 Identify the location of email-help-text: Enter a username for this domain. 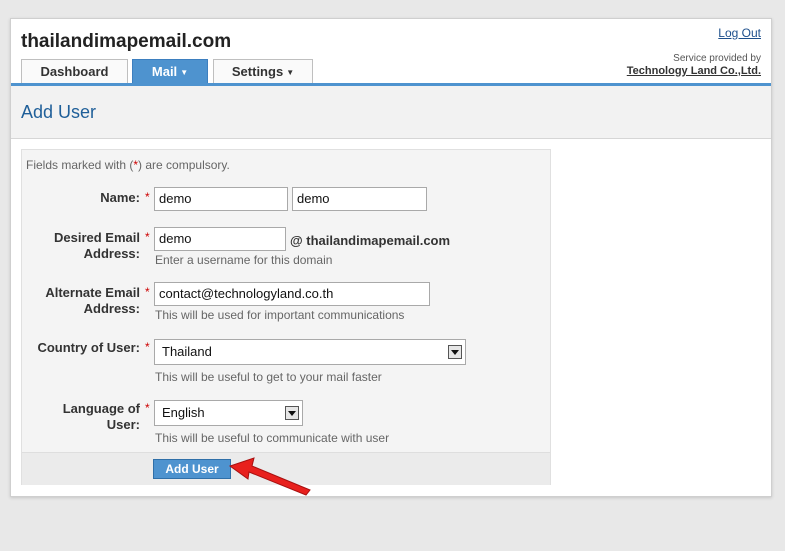
(244, 260).